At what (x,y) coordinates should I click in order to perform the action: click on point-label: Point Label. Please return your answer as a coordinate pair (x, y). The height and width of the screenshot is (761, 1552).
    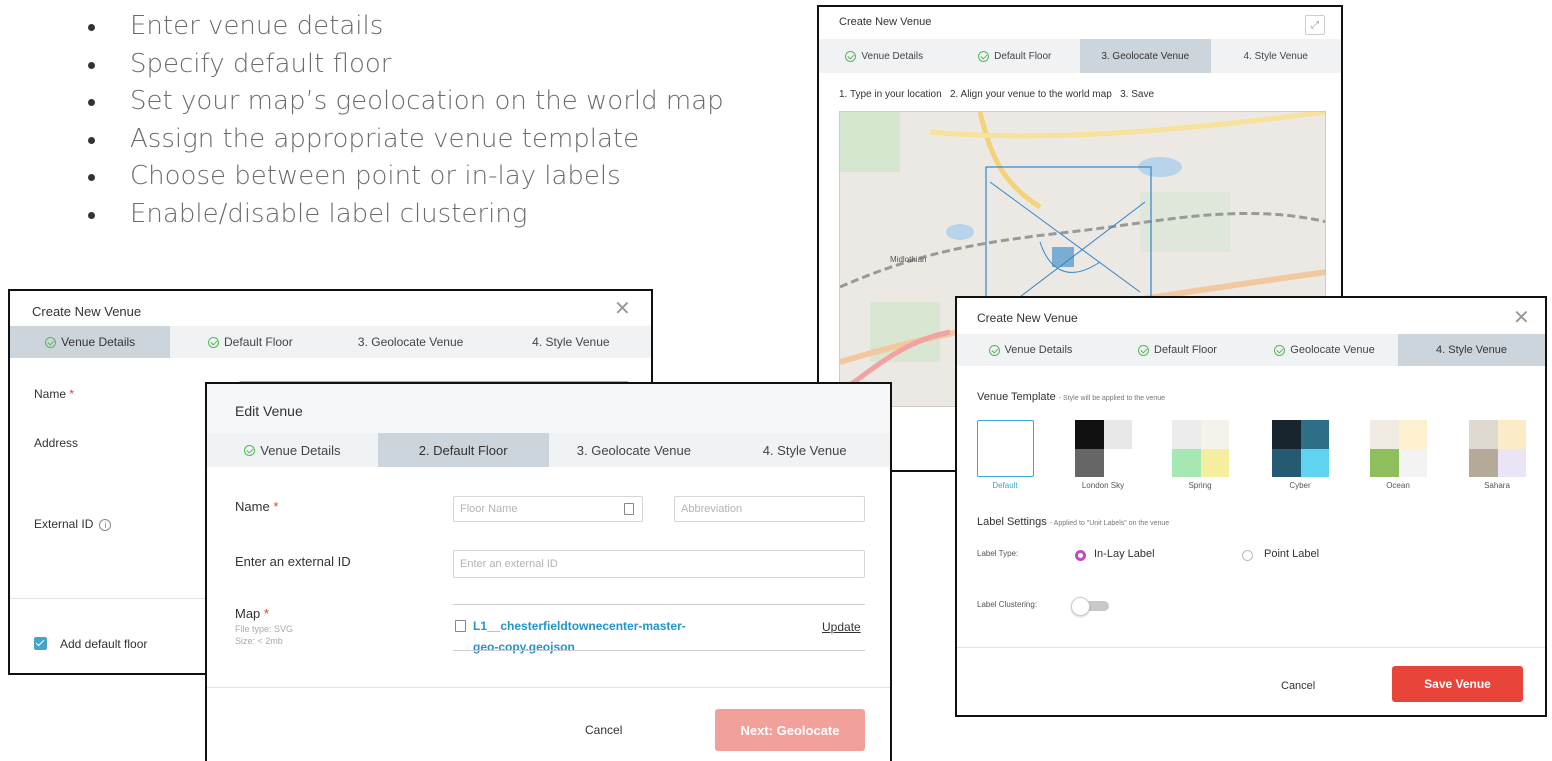
    Looking at the image, I should click on (1292, 554).